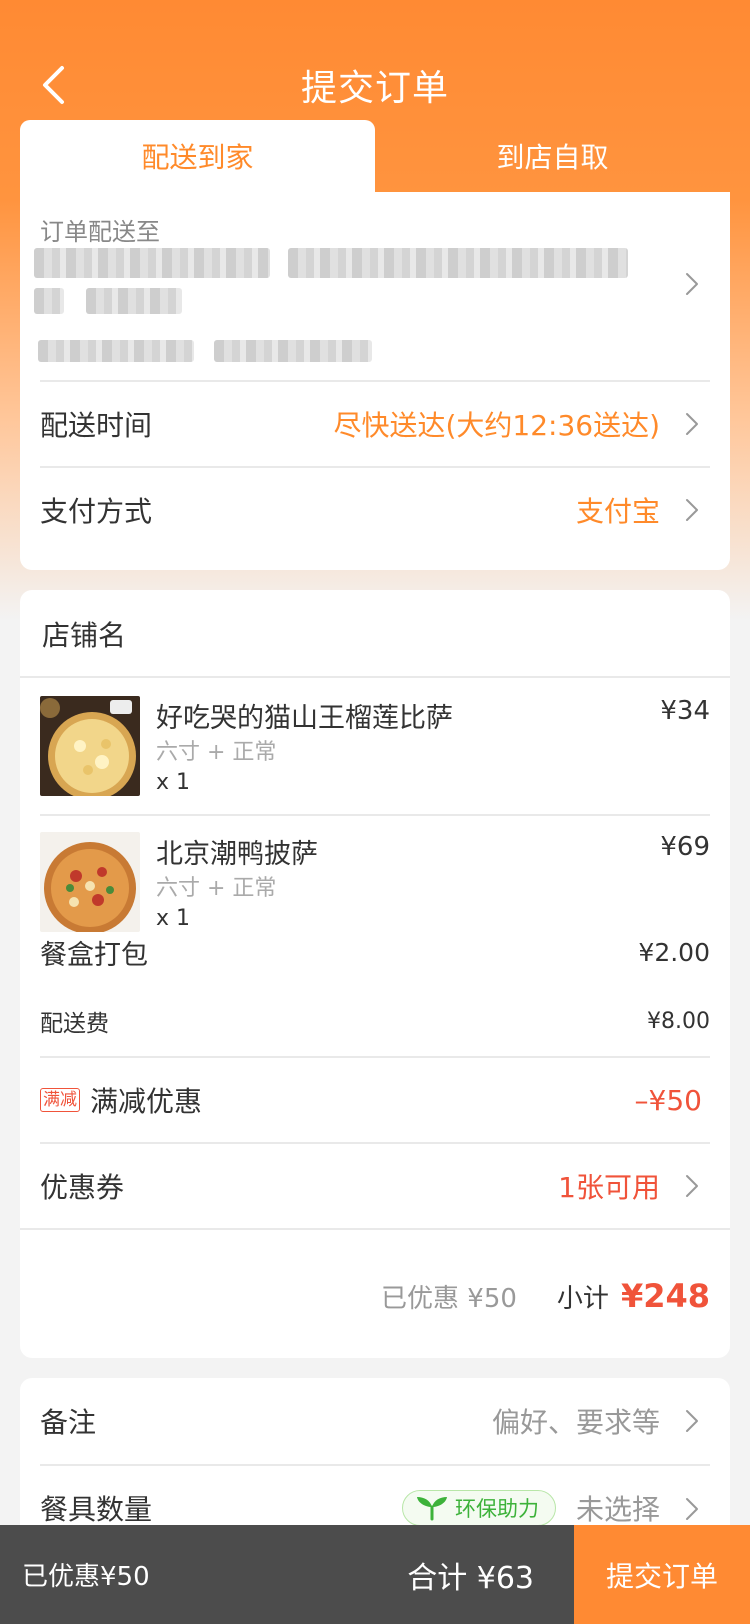 The image size is (750, 1624). What do you see at coordinates (375, 1100) in the screenshot?
I see `discount-row: 满减 满减优惠 –¥50` at bounding box center [375, 1100].